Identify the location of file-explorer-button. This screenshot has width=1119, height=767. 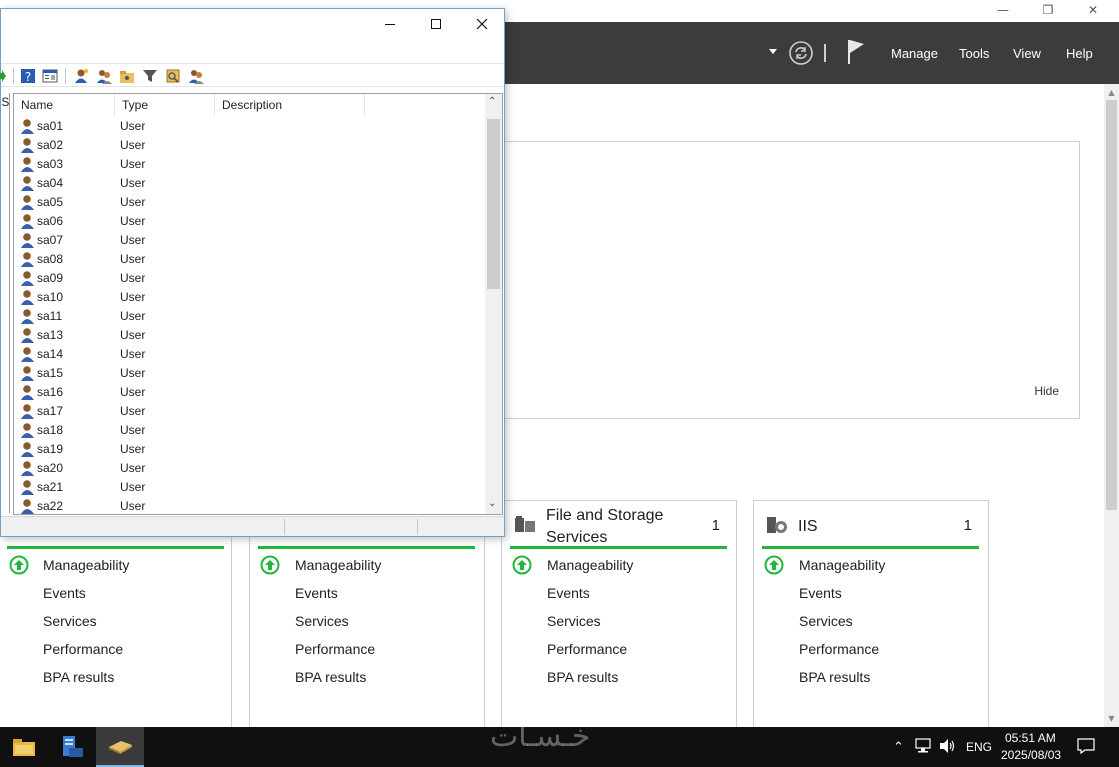
(24, 747).